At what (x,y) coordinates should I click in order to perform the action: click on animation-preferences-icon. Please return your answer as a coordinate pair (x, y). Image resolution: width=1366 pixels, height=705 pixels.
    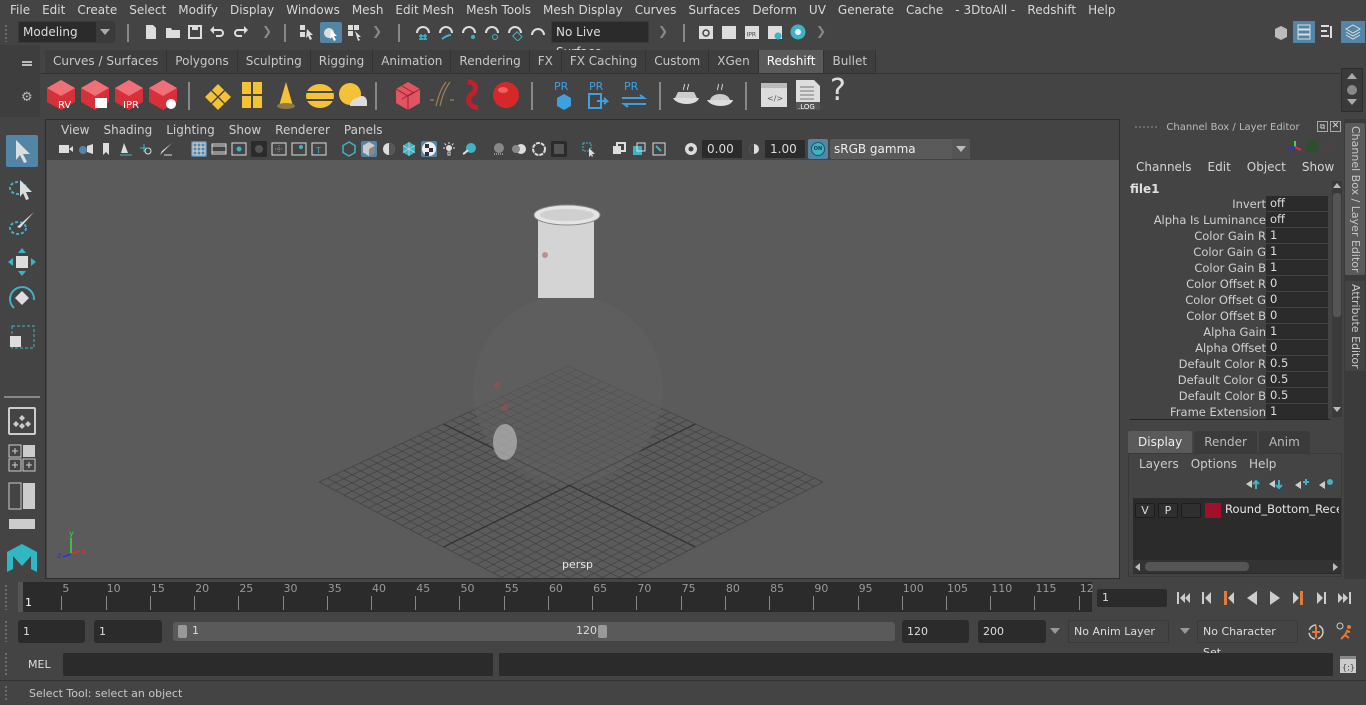
    Looking at the image, I should click on (1345, 632).